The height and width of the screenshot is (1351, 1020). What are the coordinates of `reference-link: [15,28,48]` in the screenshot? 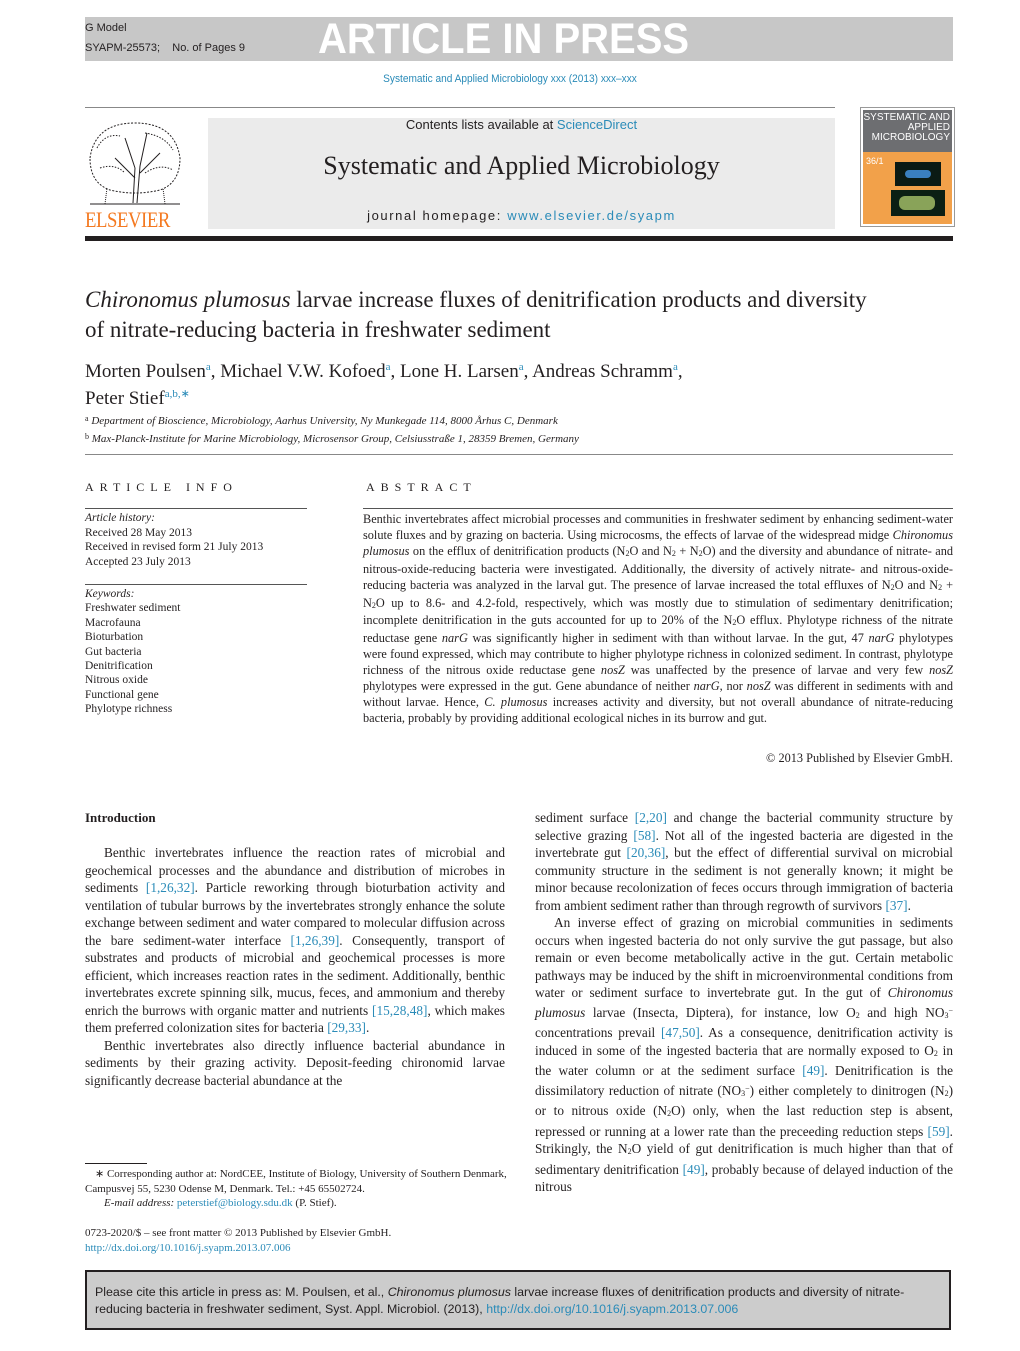 It's located at (399, 1010).